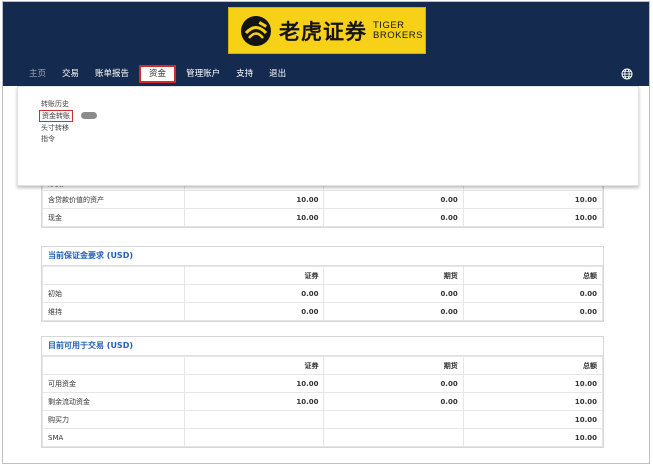 This screenshot has height=467, width=653. Describe the element at coordinates (398, 35) in the screenshot. I see `logo-en-line2: BROKERS` at that location.